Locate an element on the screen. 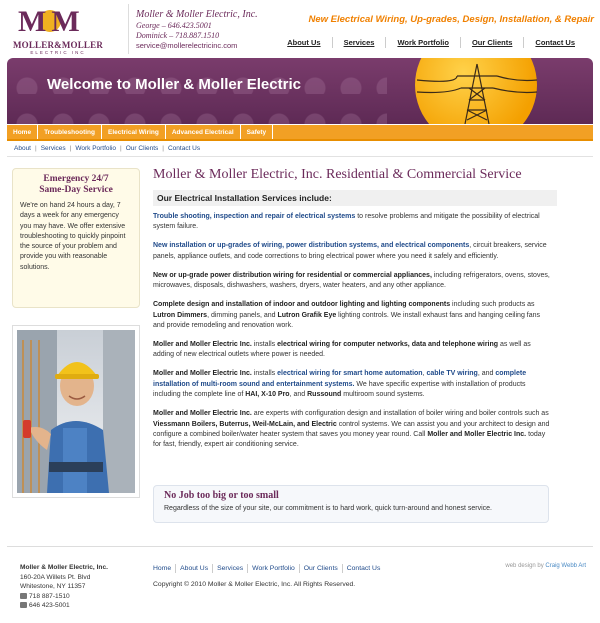 The height and width of the screenshot is (623, 600). footer-company-name: Moller & Moller Electric, Inc. is located at coordinates (64, 567).